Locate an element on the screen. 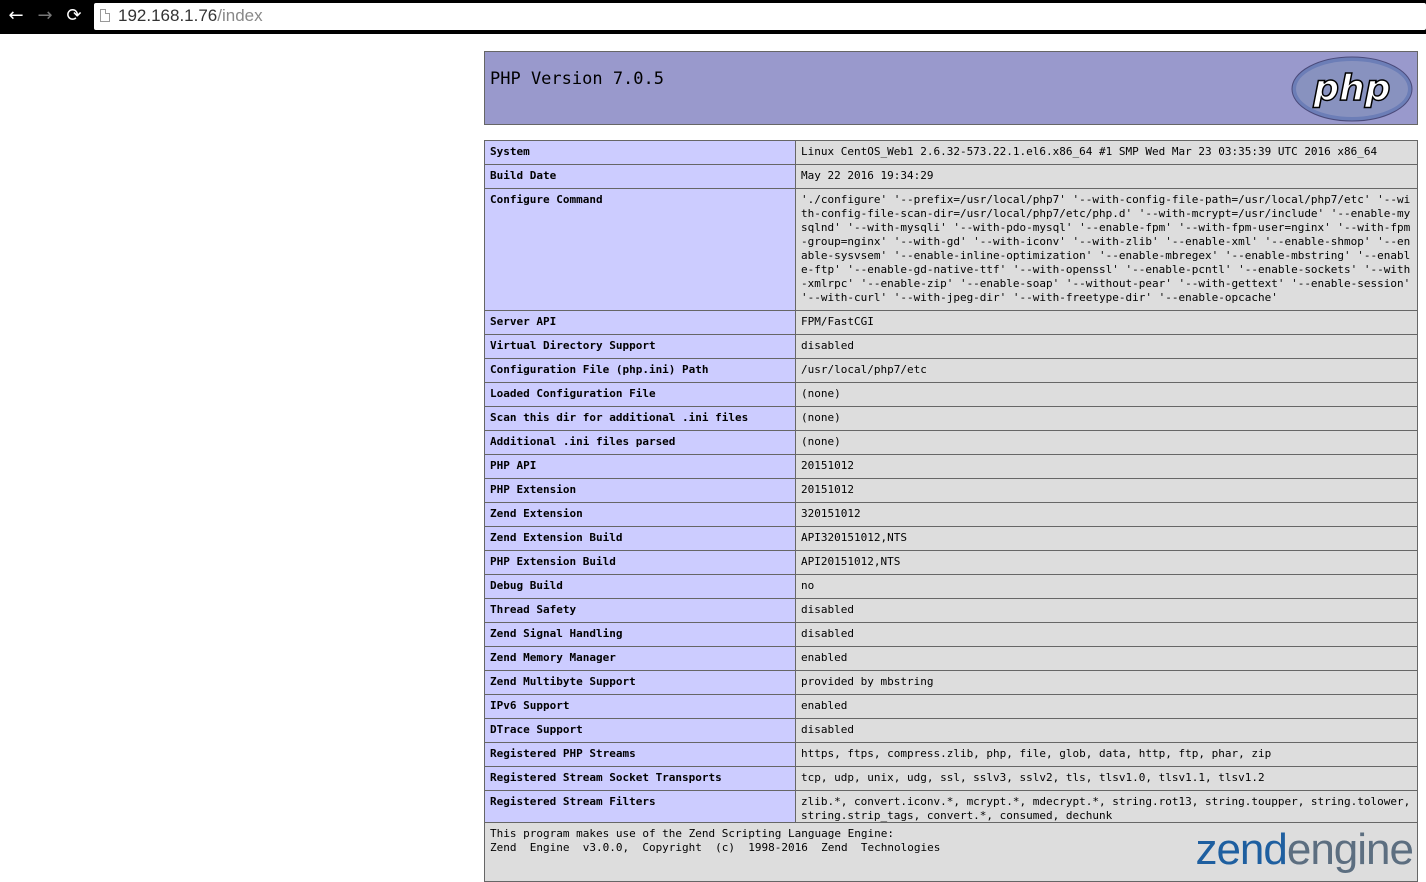  table-row: Build Date May 22 2016 19:34:29 is located at coordinates (951, 176).